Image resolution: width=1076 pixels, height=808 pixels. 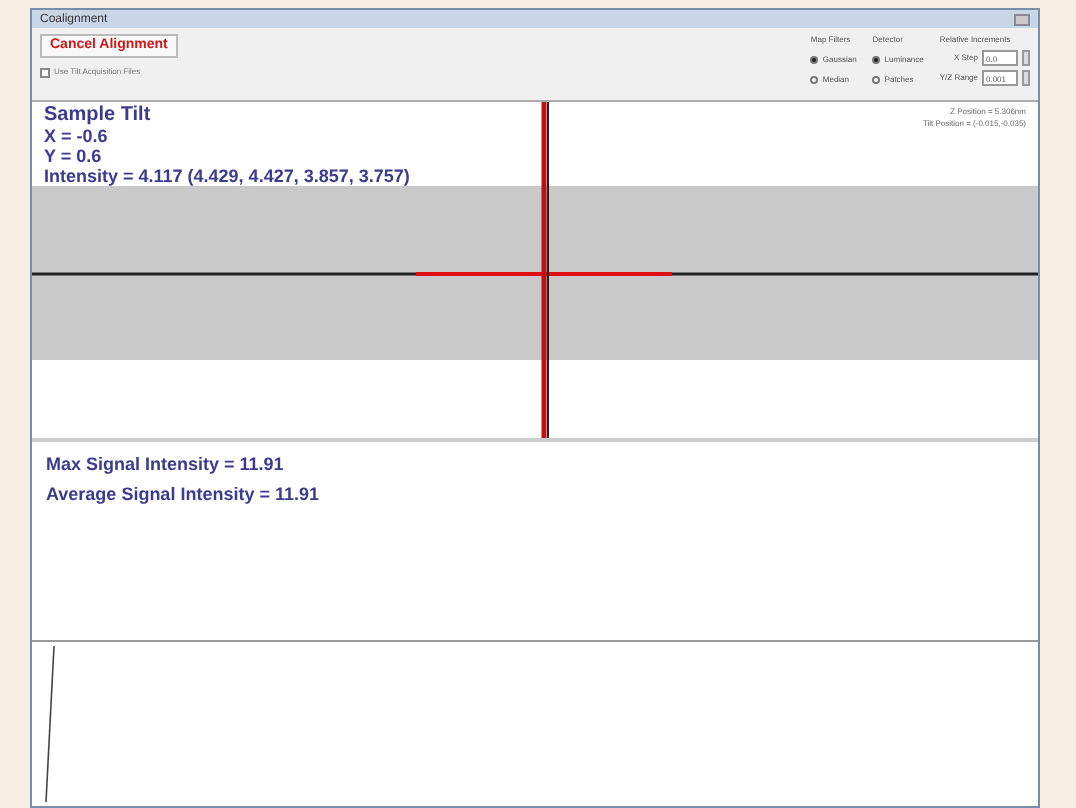 I want to click on close-icon, so click(x=1022, y=19).